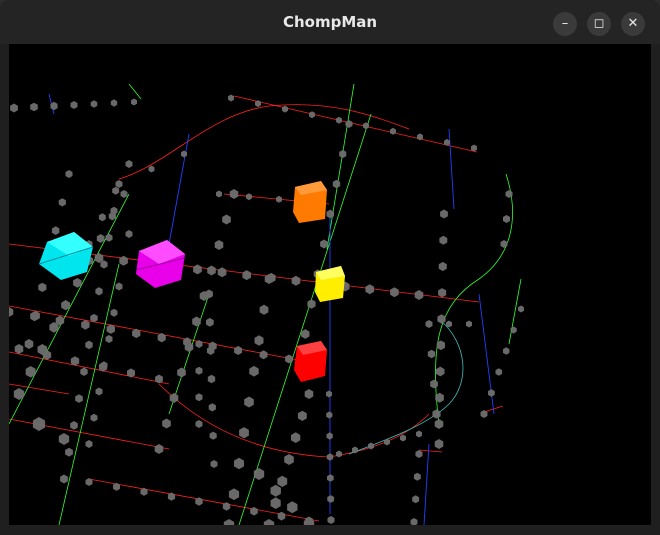 The height and width of the screenshot is (535, 660). Describe the element at coordinates (565, 24) in the screenshot. I see `minimize-button: –` at that location.